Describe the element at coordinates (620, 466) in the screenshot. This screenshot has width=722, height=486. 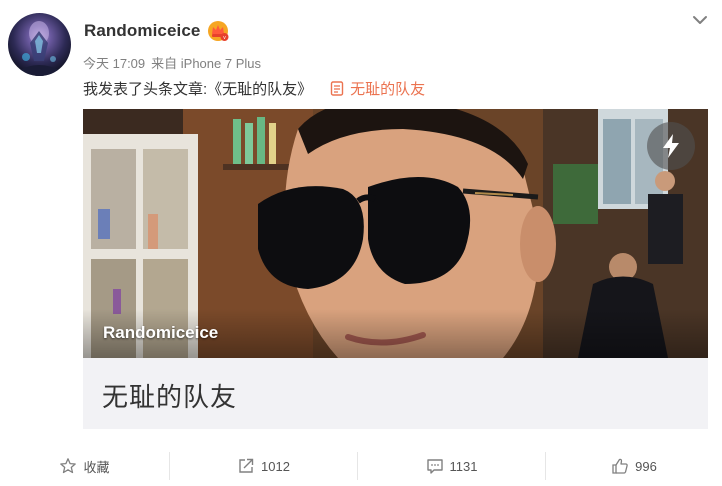
I see `thumbs-up-icon` at that location.